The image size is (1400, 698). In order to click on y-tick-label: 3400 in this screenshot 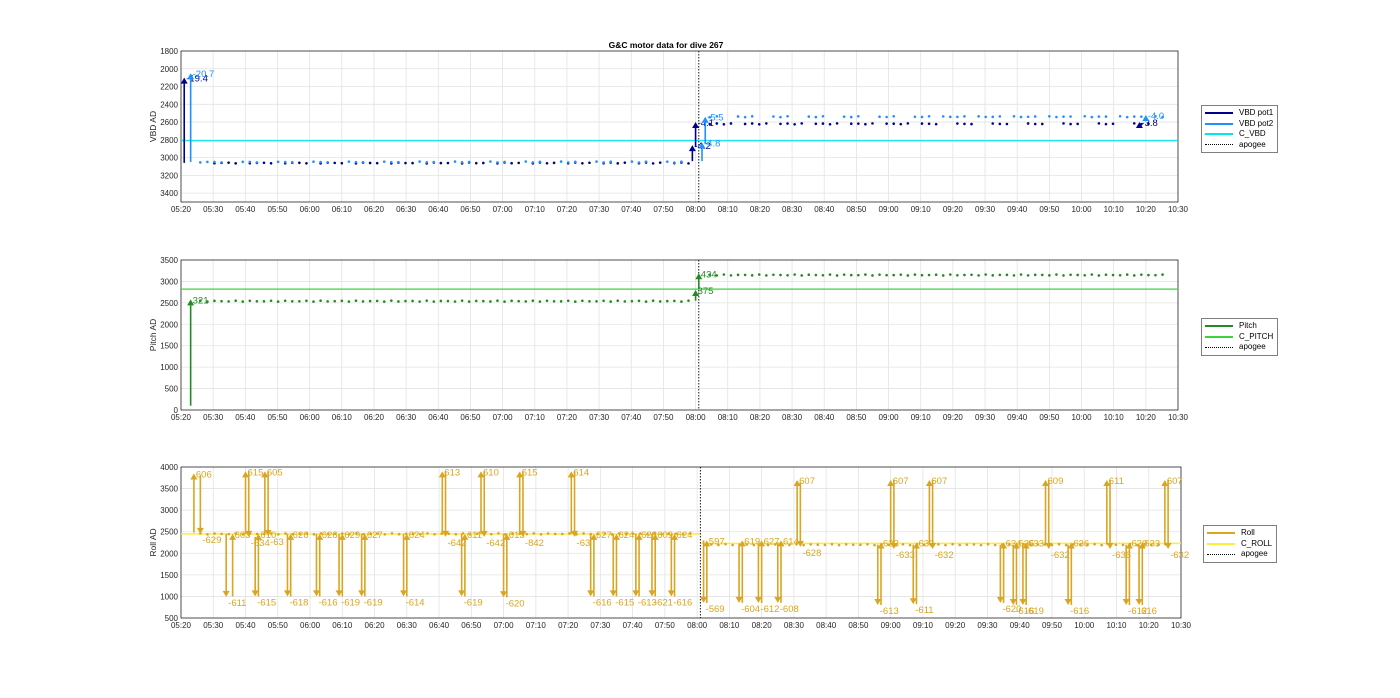, I will do `click(169, 193)`.